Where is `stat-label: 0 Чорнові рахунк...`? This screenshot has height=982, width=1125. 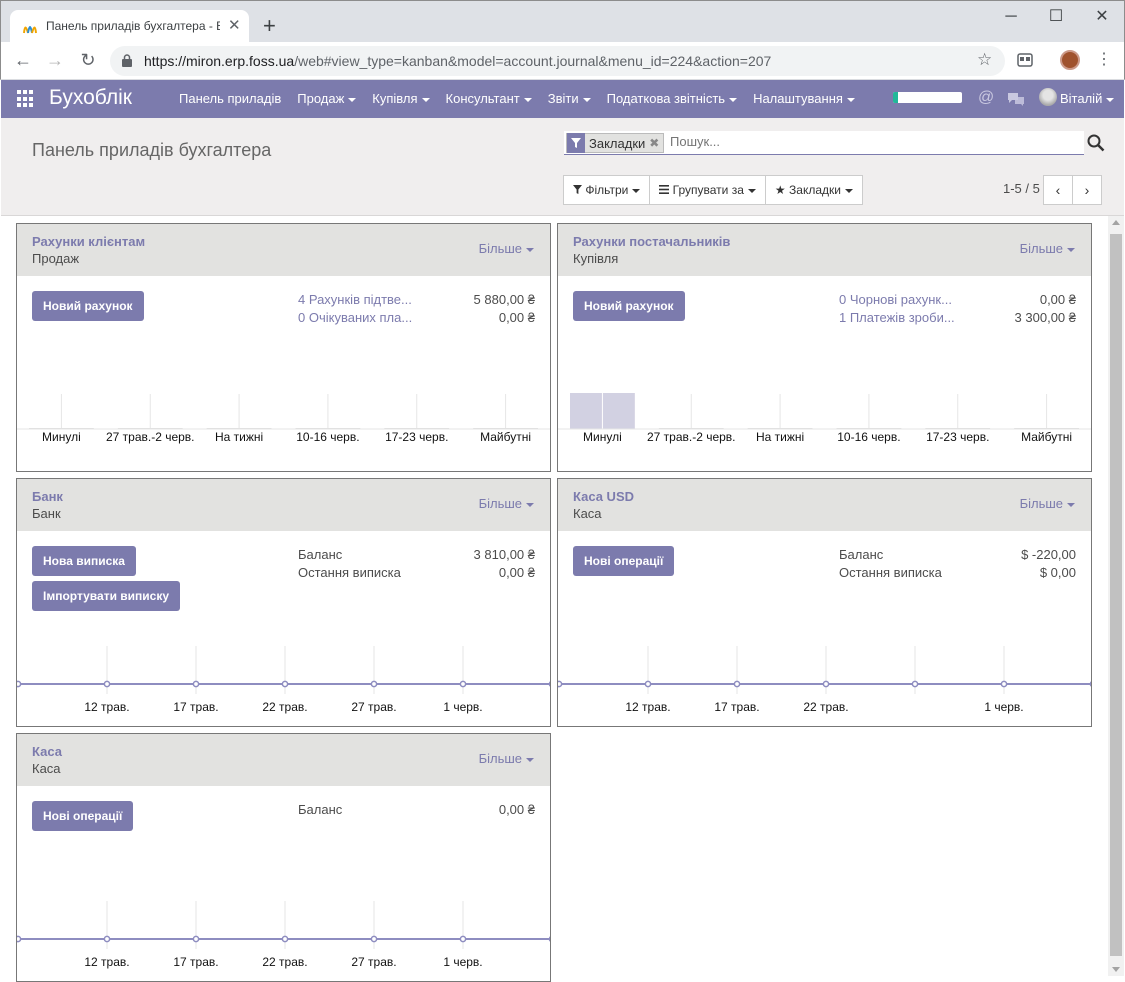 stat-label: 0 Чорнові рахунк... is located at coordinates (895, 299).